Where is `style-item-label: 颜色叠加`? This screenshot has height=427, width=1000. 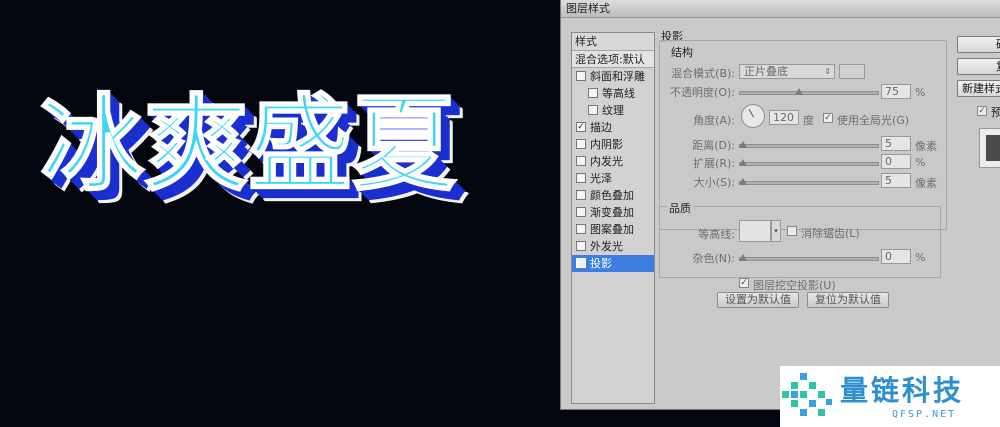 style-item-label: 颜色叠加 is located at coordinates (612, 195).